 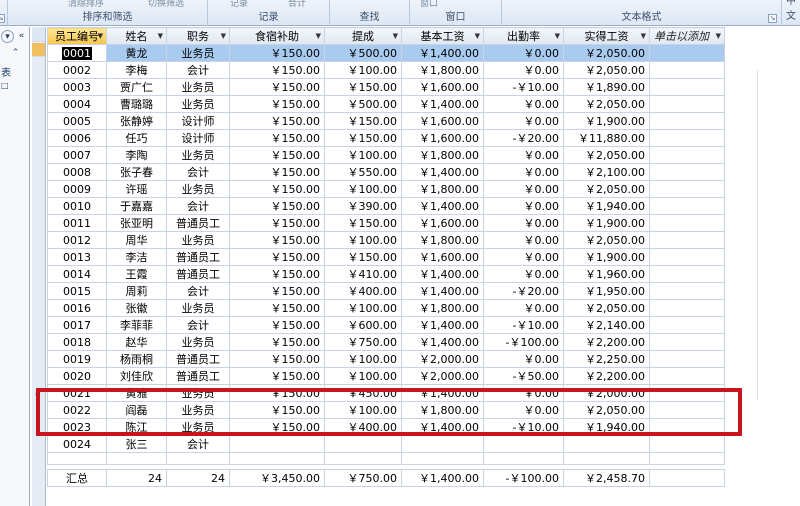 I want to click on cell-id: 0023, so click(x=77, y=427).